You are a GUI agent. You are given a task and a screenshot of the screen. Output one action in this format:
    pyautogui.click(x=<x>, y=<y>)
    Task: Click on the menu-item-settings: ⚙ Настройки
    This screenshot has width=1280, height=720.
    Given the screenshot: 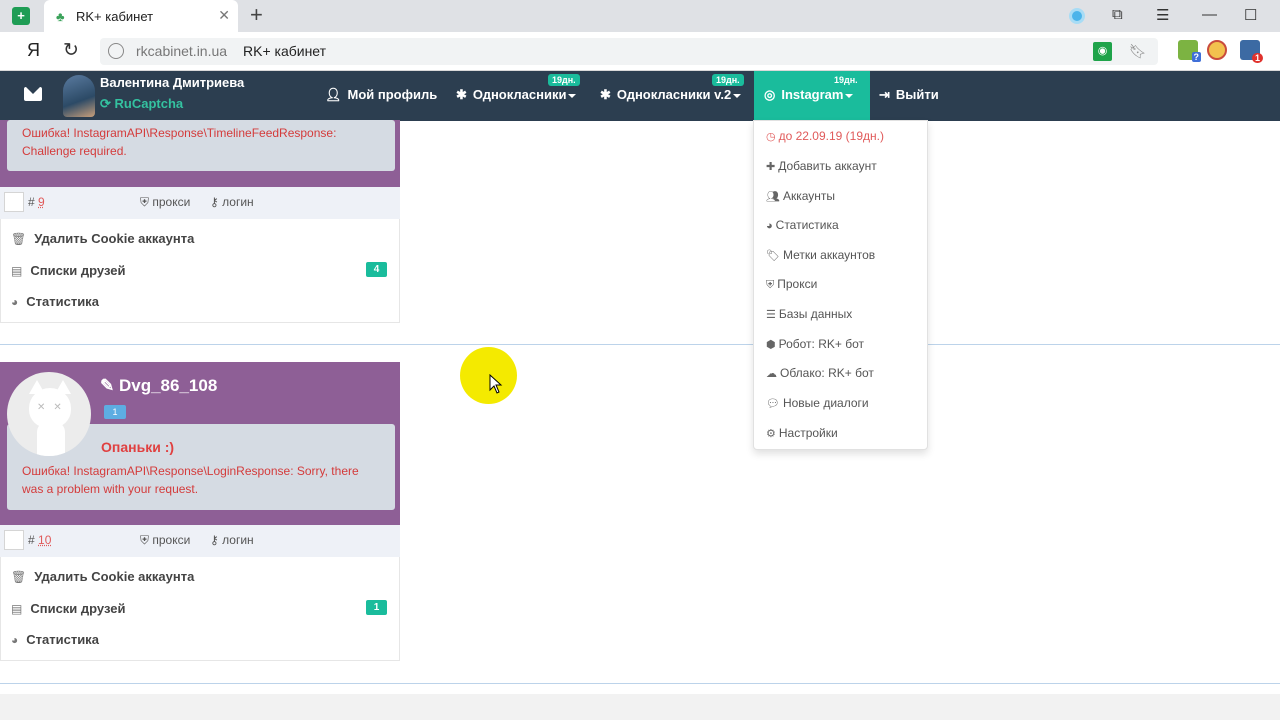 What is the action you would take?
    pyautogui.click(x=802, y=433)
    